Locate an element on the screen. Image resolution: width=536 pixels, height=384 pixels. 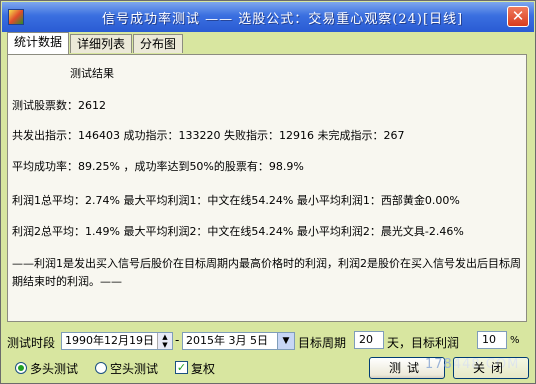
start-date-spinner: ▲ ▼ is located at coordinates (164, 341).